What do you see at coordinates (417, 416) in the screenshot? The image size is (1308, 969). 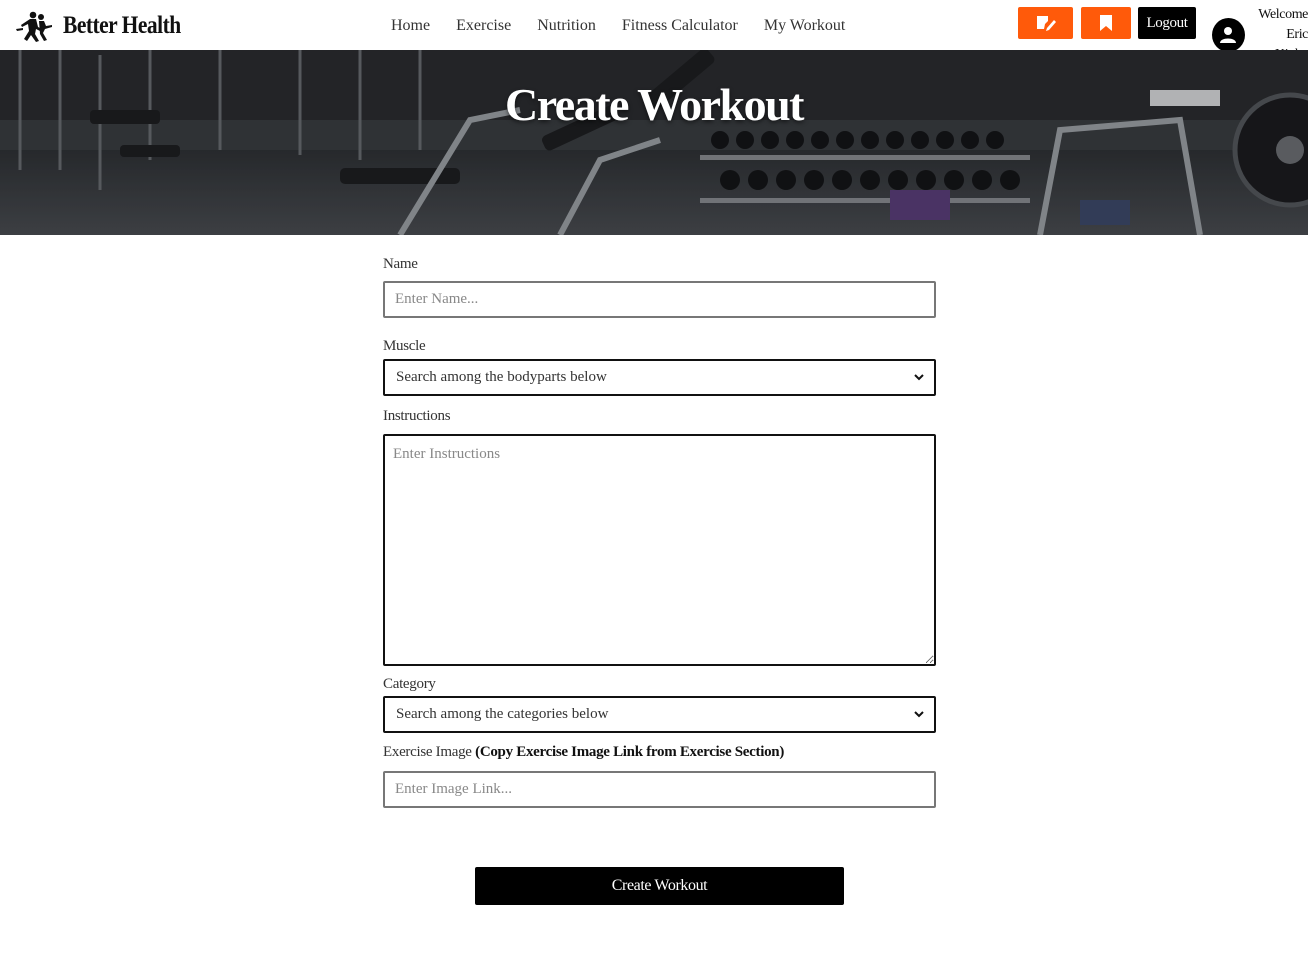 I see `instructions-label: Instructions` at bounding box center [417, 416].